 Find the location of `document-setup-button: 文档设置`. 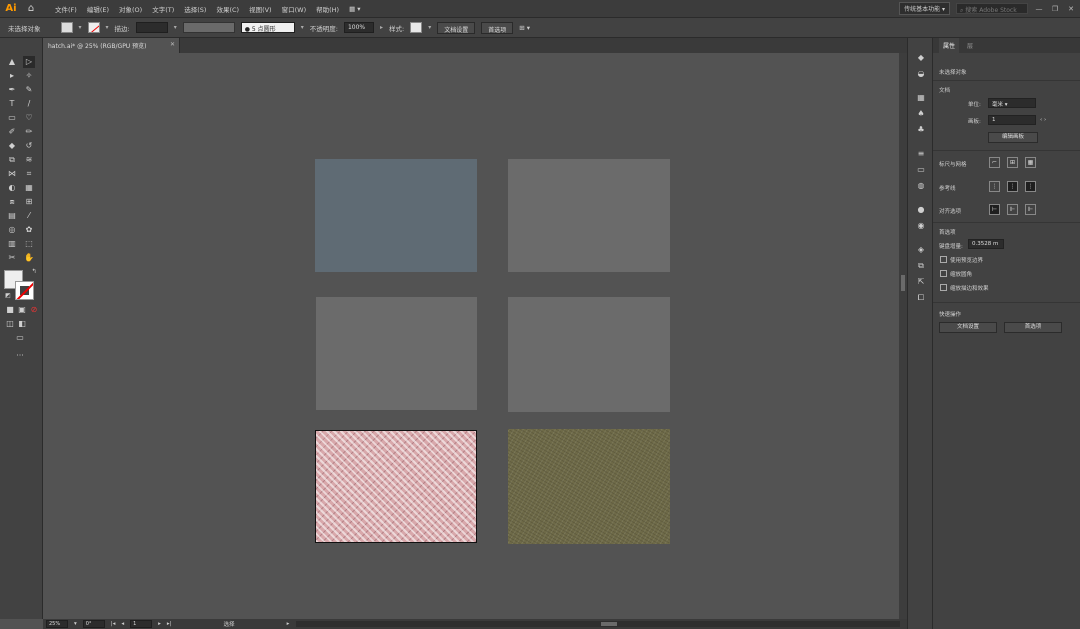

document-setup-button: 文档设置 is located at coordinates (456, 27).